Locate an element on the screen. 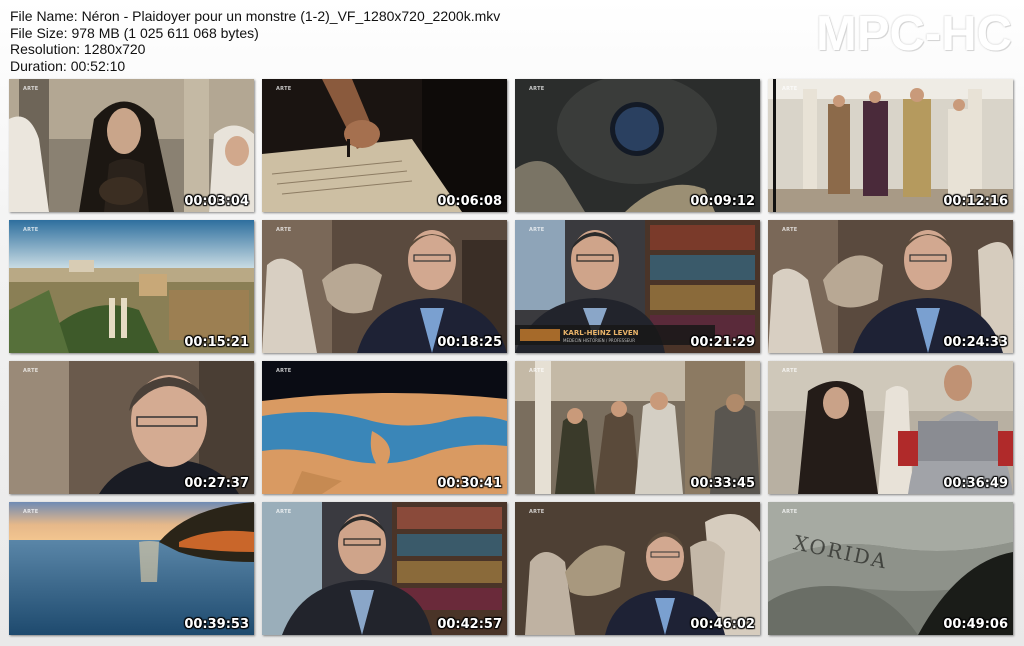 This screenshot has width=1024, height=646. thumbnail: XORIDA ARTE 00:49:06 is located at coordinates (890, 568).